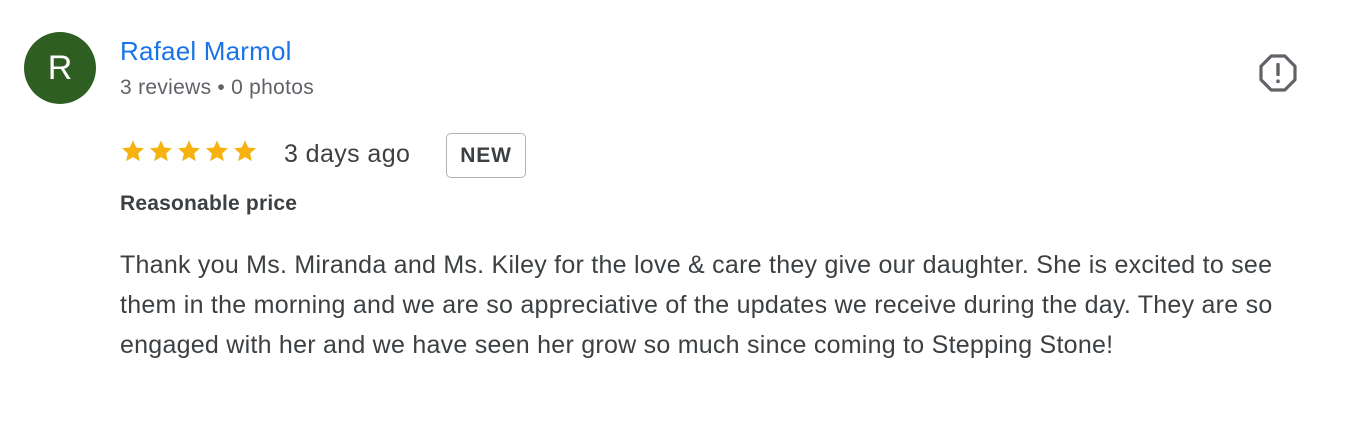 This screenshot has width=1354, height=422. I want to click on star-rating, so click(189, 155).